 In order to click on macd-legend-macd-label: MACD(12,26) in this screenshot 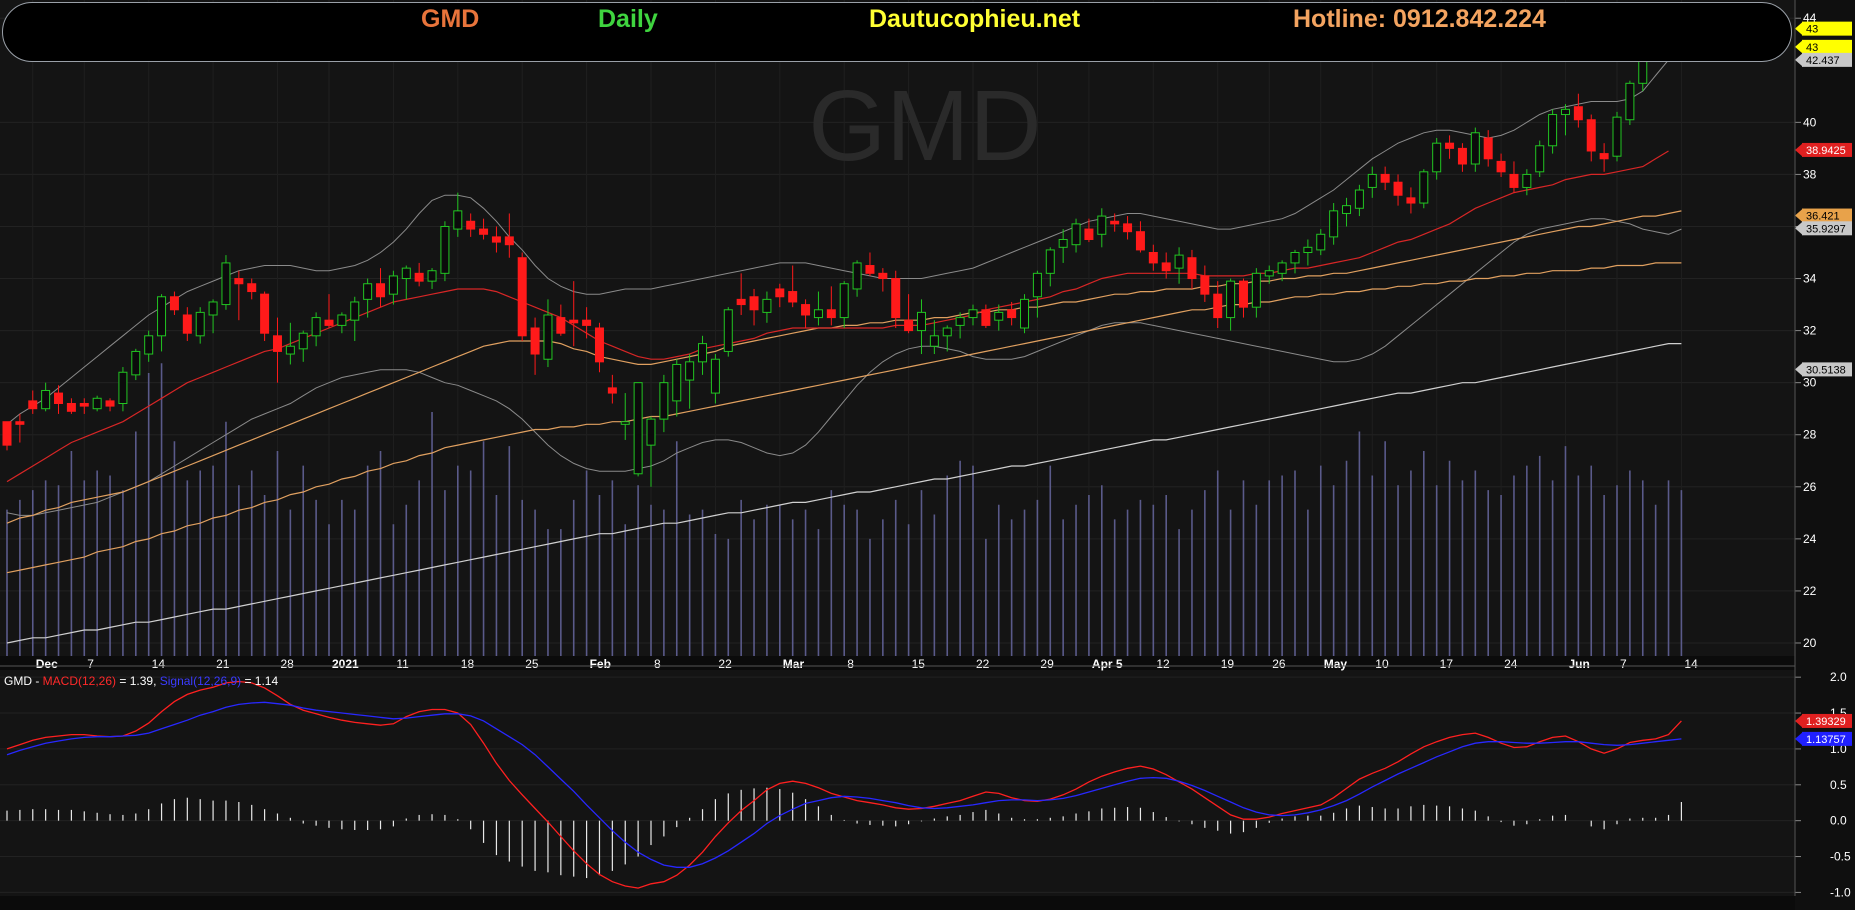, I will do `click(79, 681)`.